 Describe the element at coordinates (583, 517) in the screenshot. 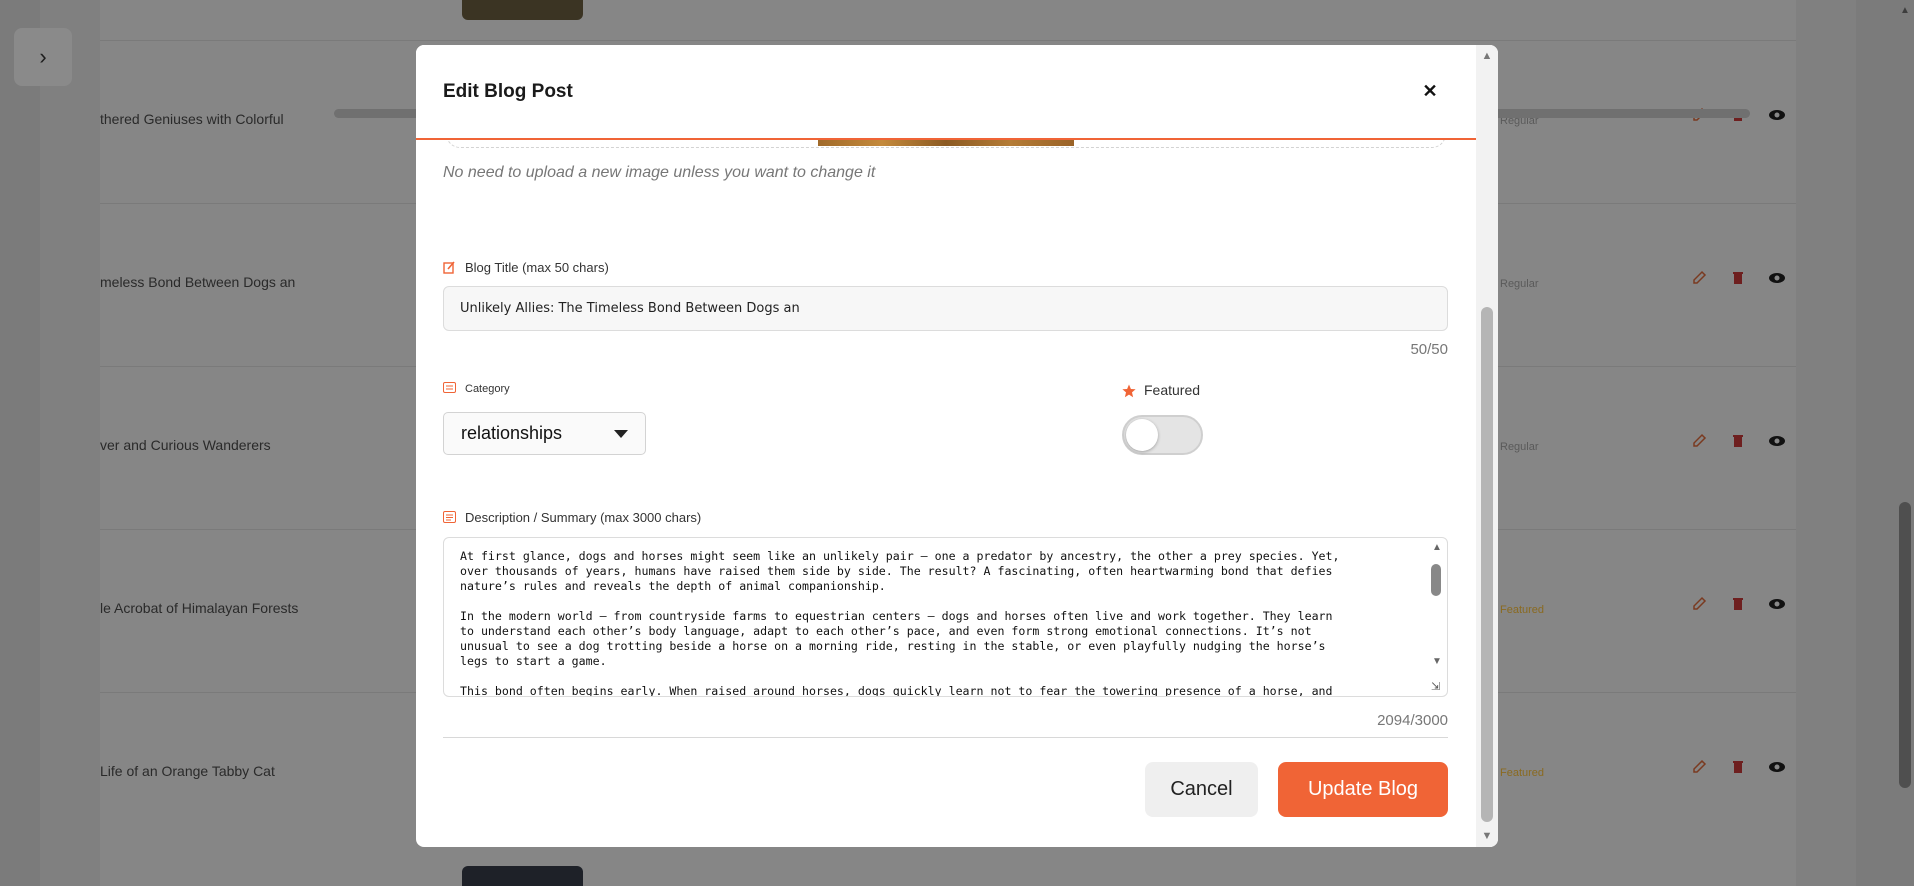

I see `description-label-text: Description / Summary (max 3000 chars)` at that location.